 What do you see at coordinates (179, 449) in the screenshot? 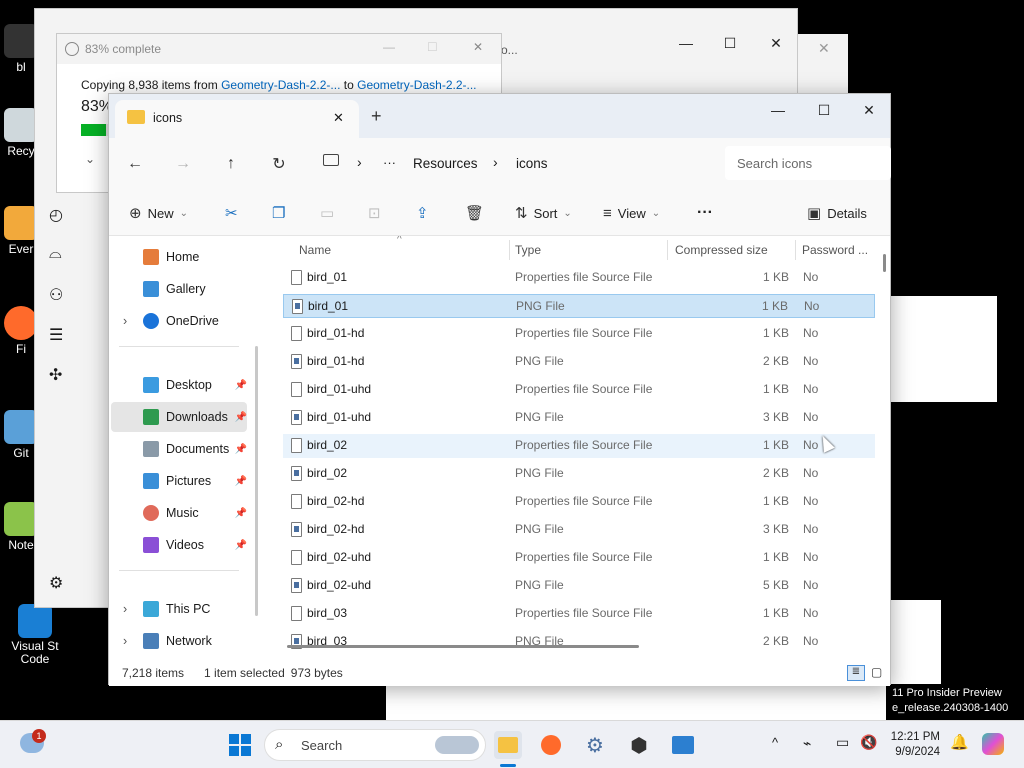
I see `sidebar-item-documents: Documents 📌` at bounding box center [179, 449].